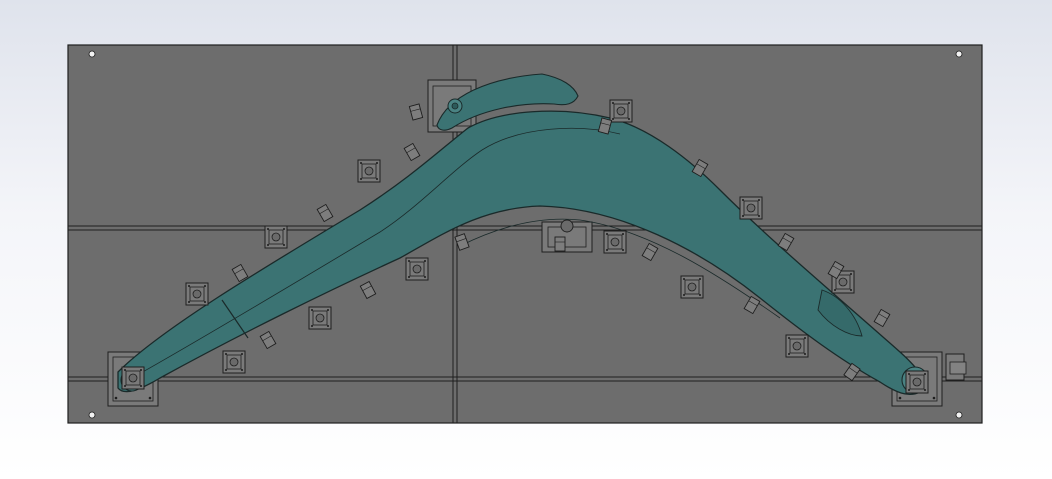 Image resolution: width=1052 pixels, height=479 pixels. I want to click on edge-clamp, so click(560, 244).